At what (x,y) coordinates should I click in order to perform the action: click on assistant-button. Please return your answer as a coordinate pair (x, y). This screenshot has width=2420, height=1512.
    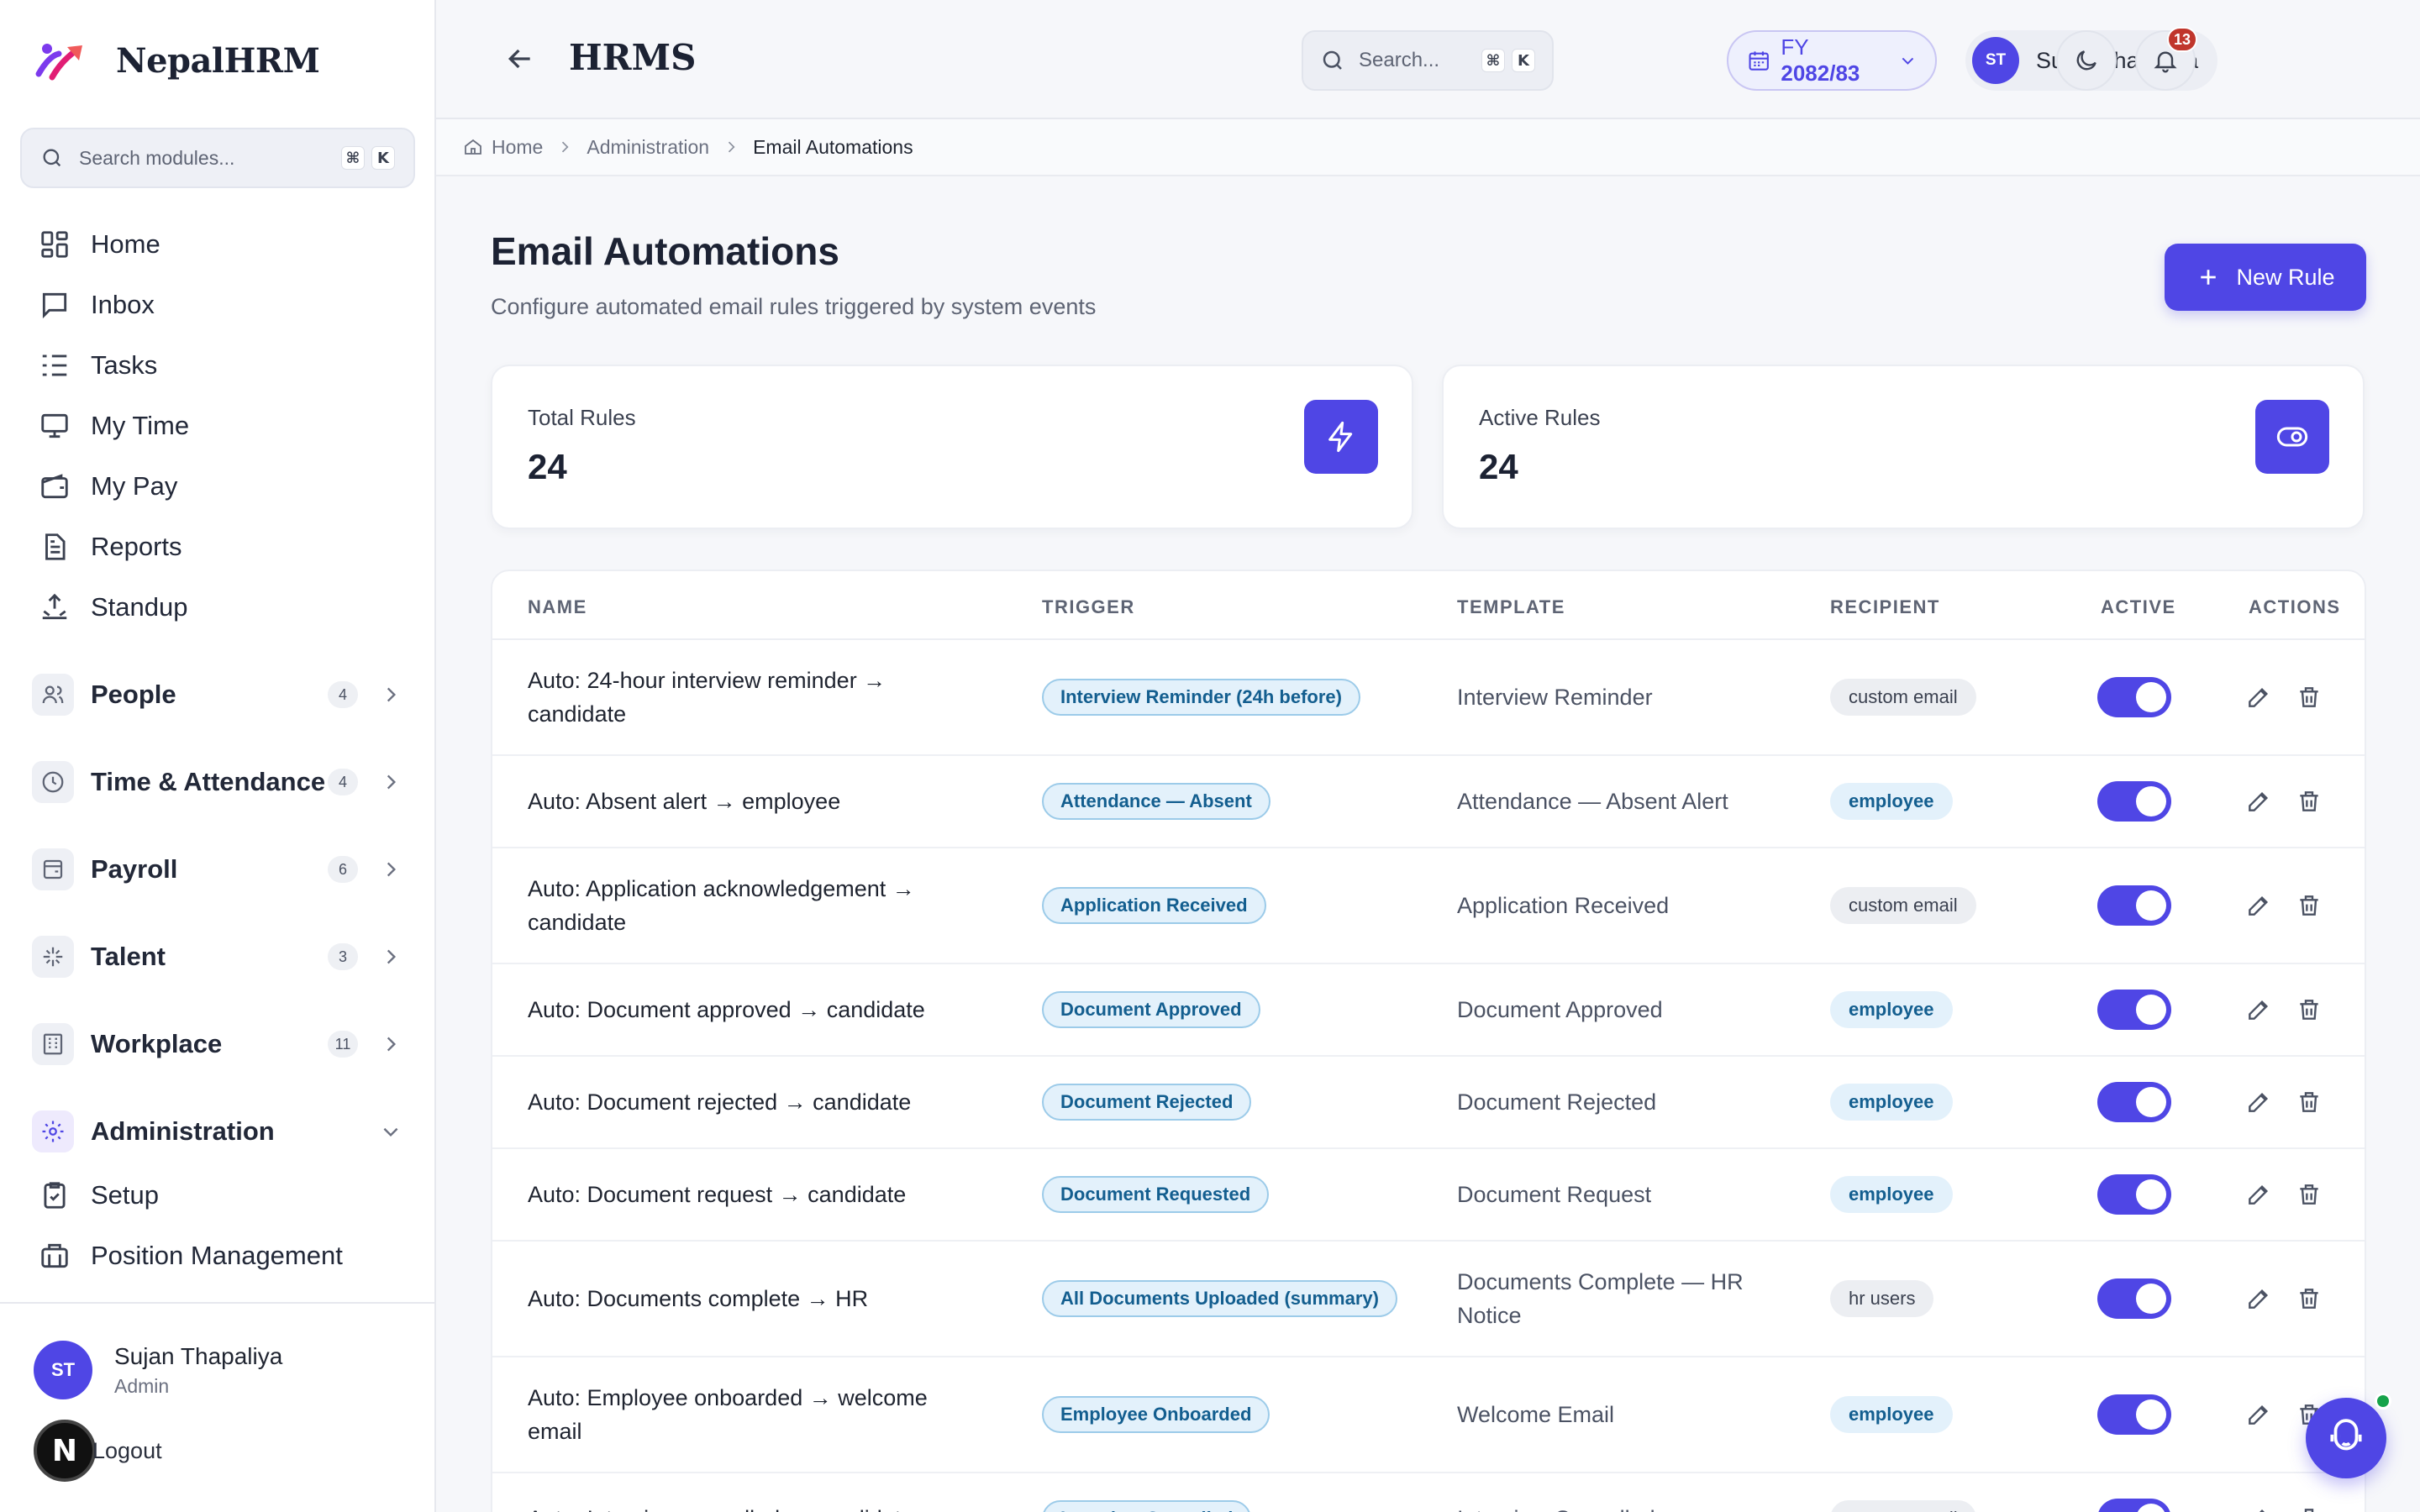
    Looking at the image, I should click on (2346, 1438).